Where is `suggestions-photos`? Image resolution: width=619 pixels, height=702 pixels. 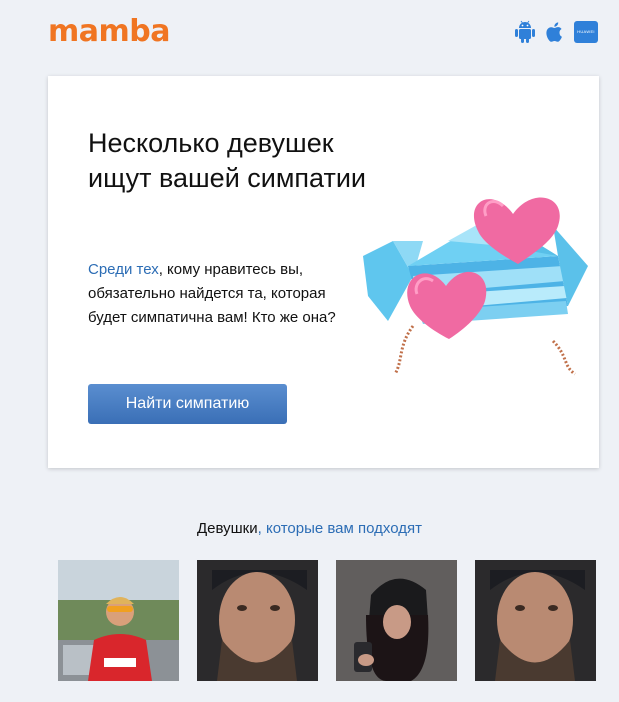 suggestions-photos is located at coordinates (327, 620).